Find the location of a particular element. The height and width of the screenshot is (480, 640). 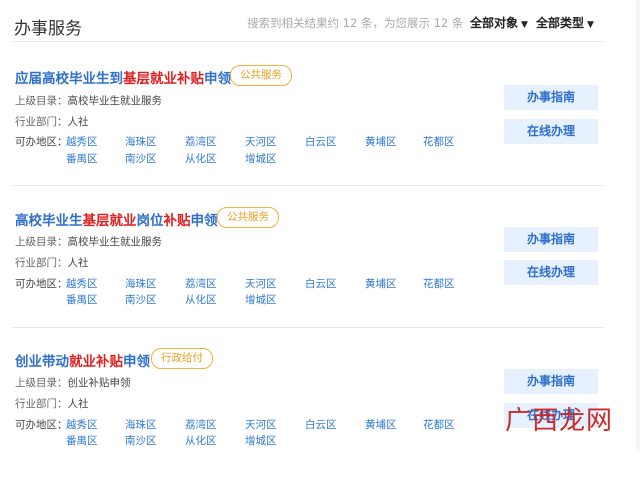

scroll-edge is located at coordinates (638, 225).